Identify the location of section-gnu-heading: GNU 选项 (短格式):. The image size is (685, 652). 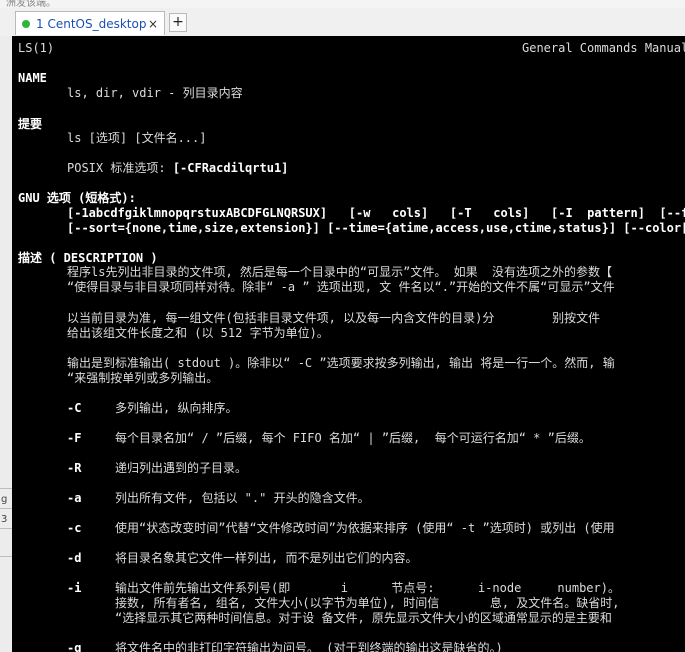
(77, 198).